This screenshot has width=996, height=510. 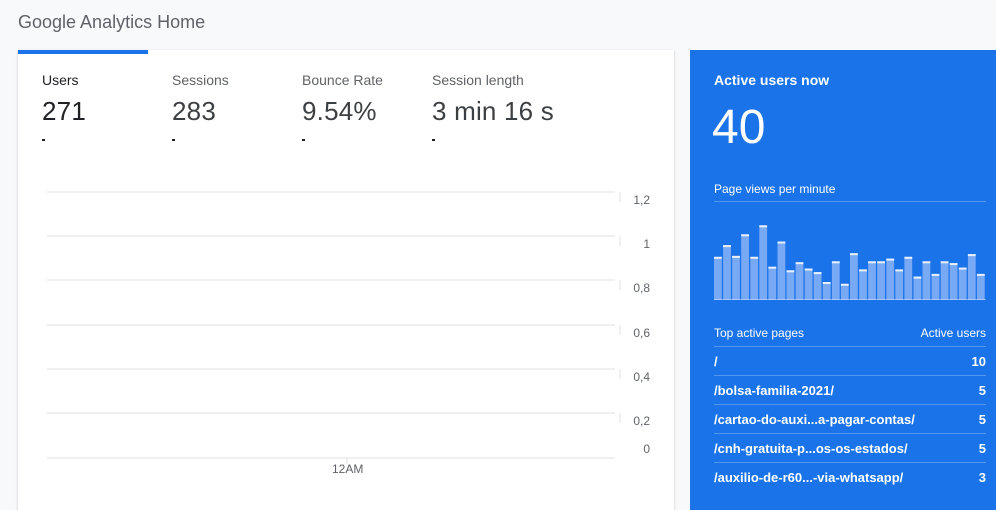 I want to click on metric-tab-bounce-rate: Bounce Rate 9.54%, so click(x=367, y=106).